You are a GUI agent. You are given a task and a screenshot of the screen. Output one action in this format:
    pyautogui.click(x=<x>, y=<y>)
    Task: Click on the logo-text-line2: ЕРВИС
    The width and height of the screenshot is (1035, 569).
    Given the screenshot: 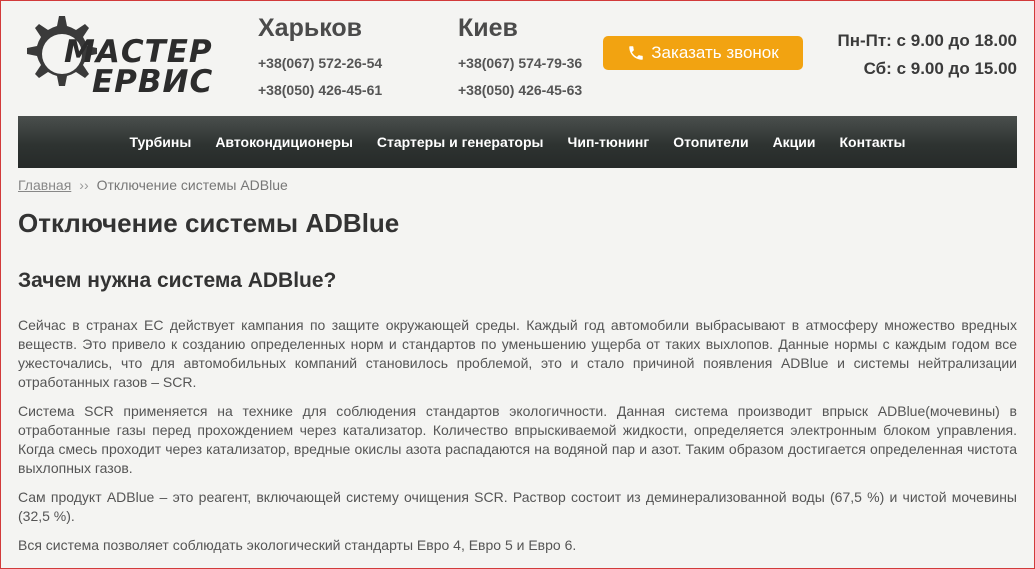 What is the action you would take?
    pyautogui.click(x=153, y=82)
    